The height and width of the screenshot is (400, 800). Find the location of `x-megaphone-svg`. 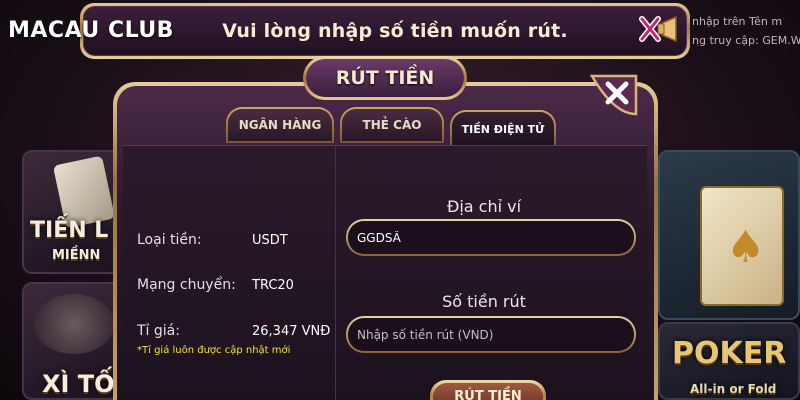

x-megaphone-svg is located at coordinates (658, 29).